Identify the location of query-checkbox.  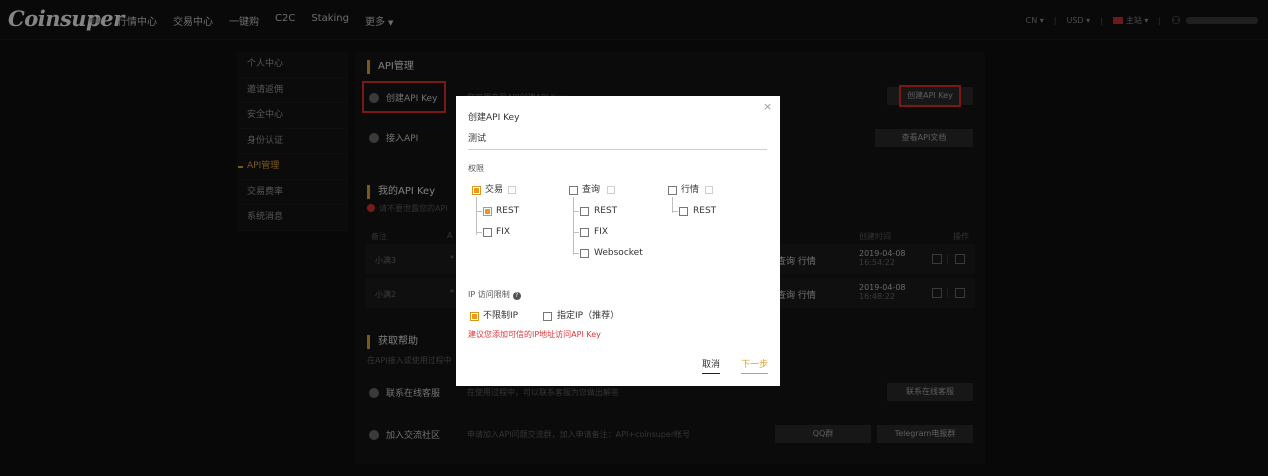
(573, 190).